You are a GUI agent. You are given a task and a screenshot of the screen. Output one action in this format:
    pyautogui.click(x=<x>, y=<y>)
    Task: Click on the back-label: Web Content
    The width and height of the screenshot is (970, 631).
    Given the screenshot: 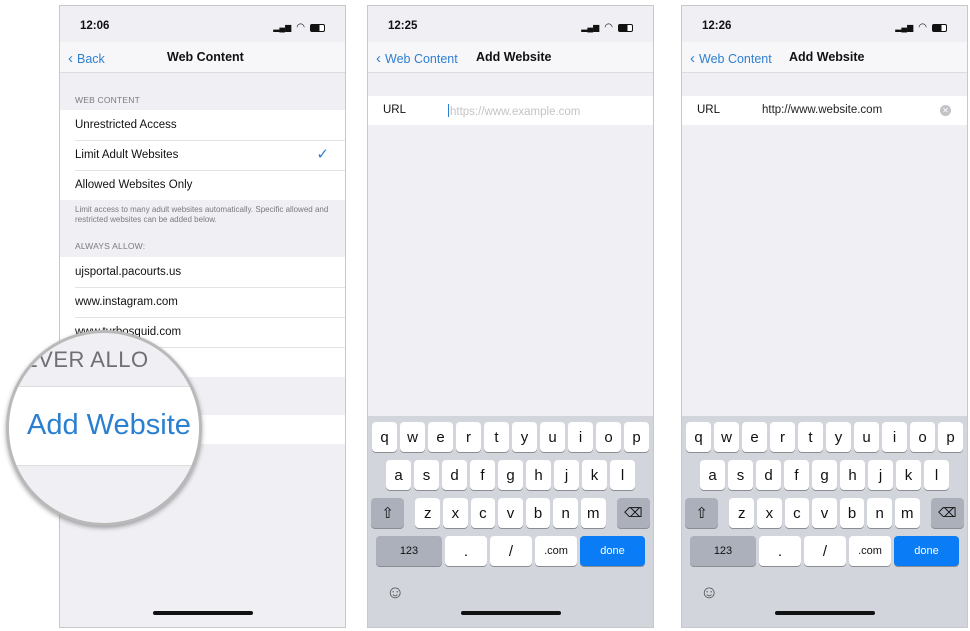 What is the action you would take?
    pyautogui.click(x=735, y=58)
    